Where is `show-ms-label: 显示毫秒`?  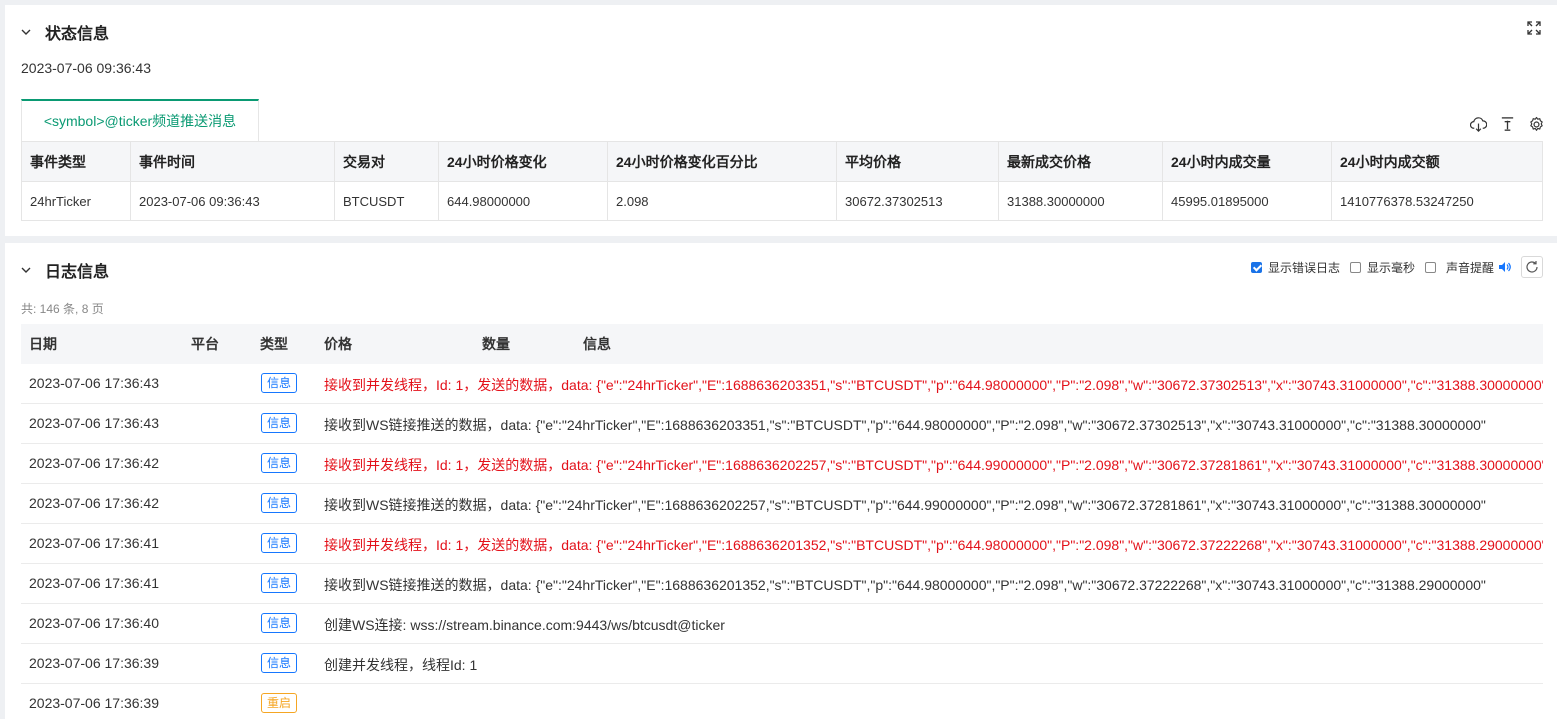
show-ms-label: 显示毫秒 is located at coordinates (1390, 267).